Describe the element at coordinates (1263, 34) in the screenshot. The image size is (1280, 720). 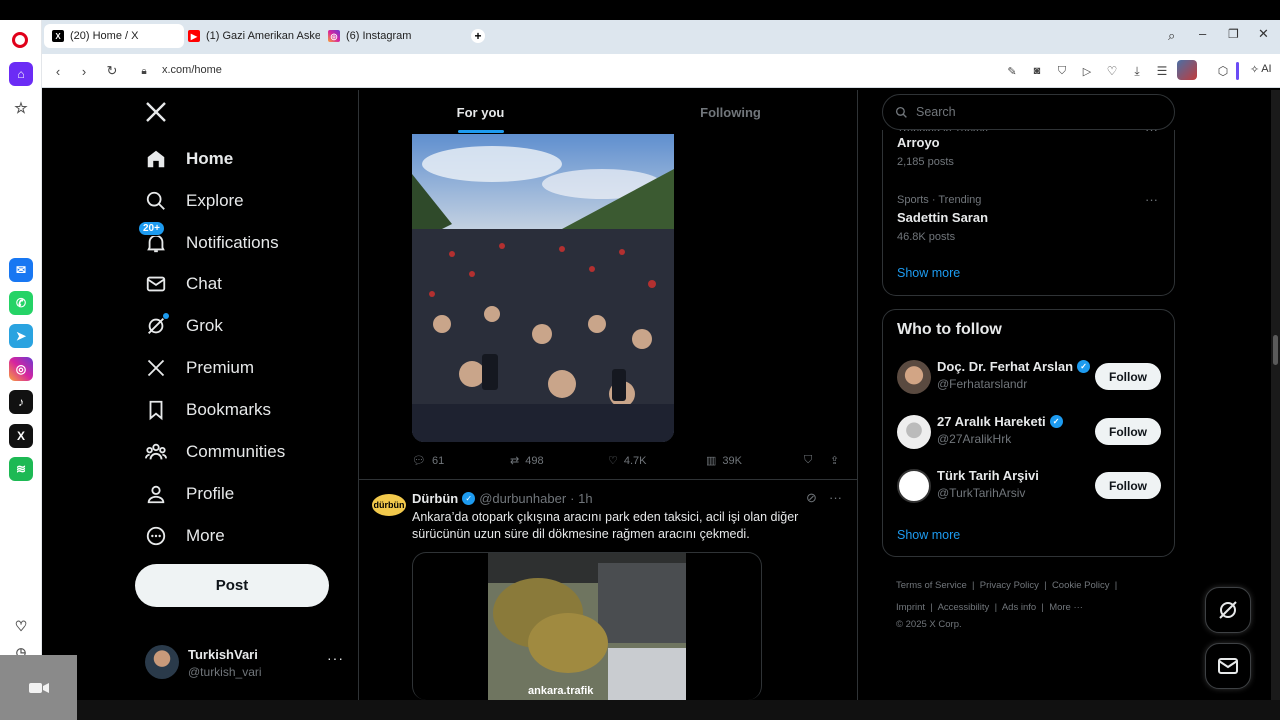
I see `close-window-icon: ✕` at that location.